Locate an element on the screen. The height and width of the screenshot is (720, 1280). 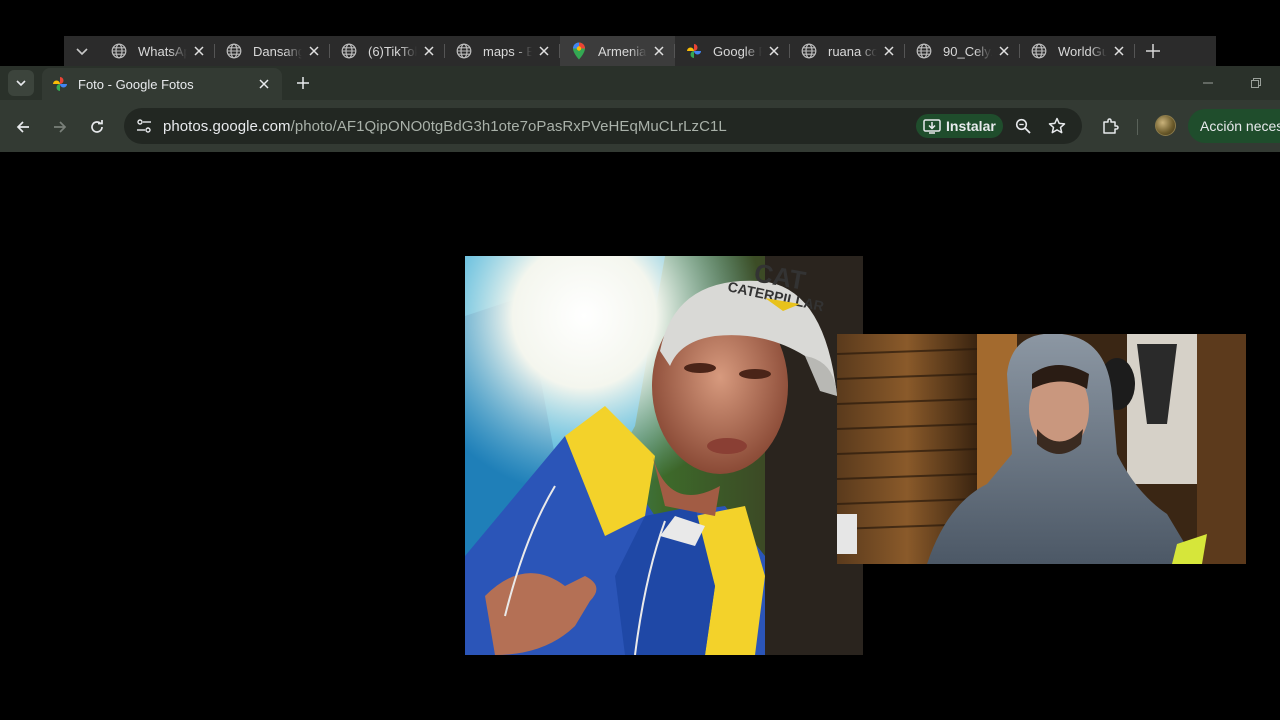
background-tab: (6)TikTok is located at coordinates (387, 51).